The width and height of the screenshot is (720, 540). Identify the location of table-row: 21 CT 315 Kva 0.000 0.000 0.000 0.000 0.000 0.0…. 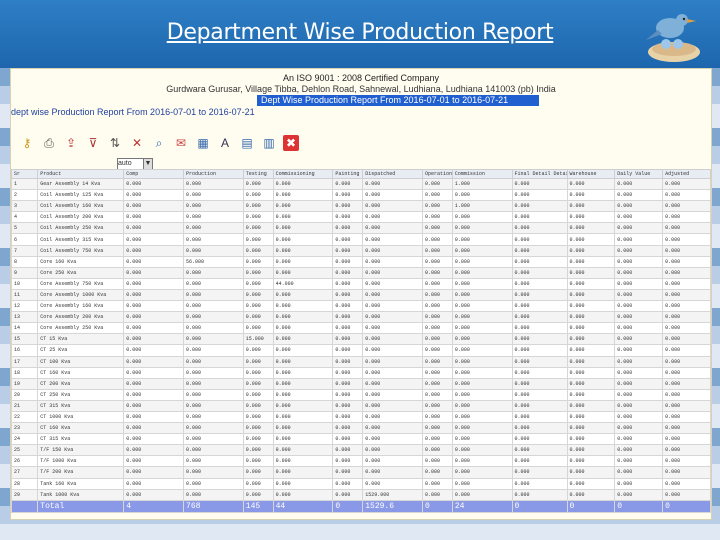
(360, 405).